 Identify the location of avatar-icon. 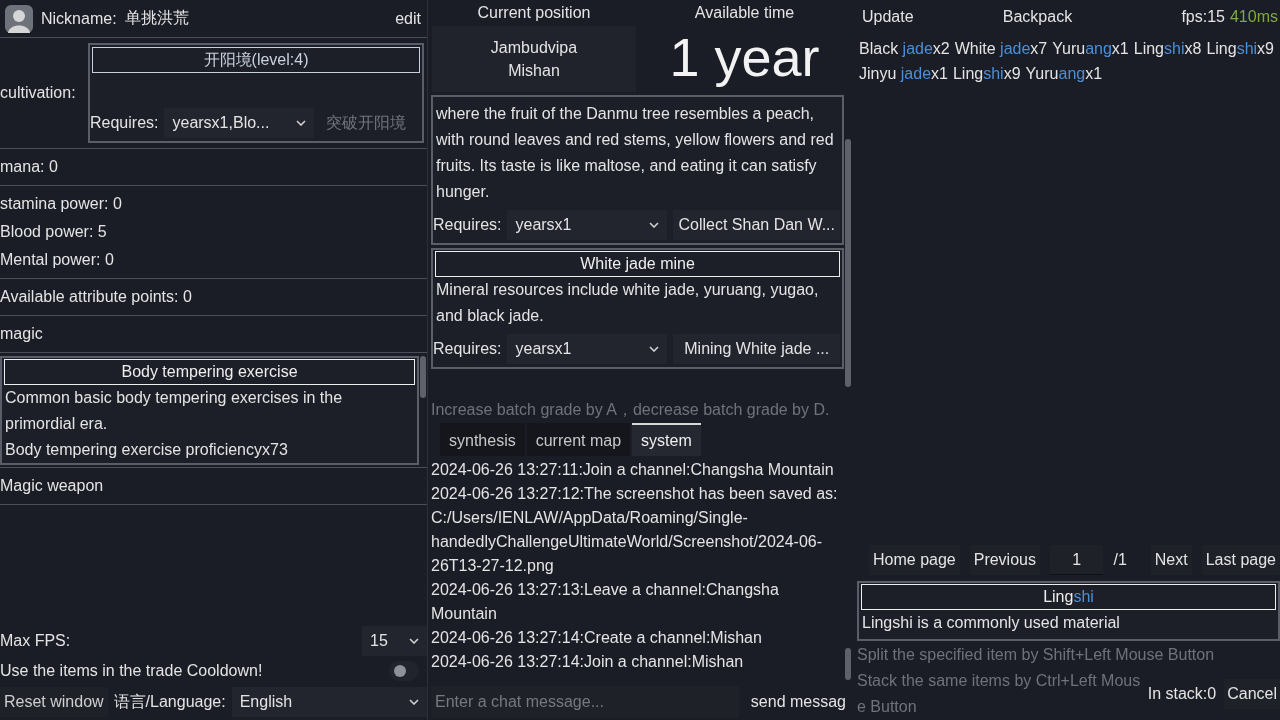
(19, 18).